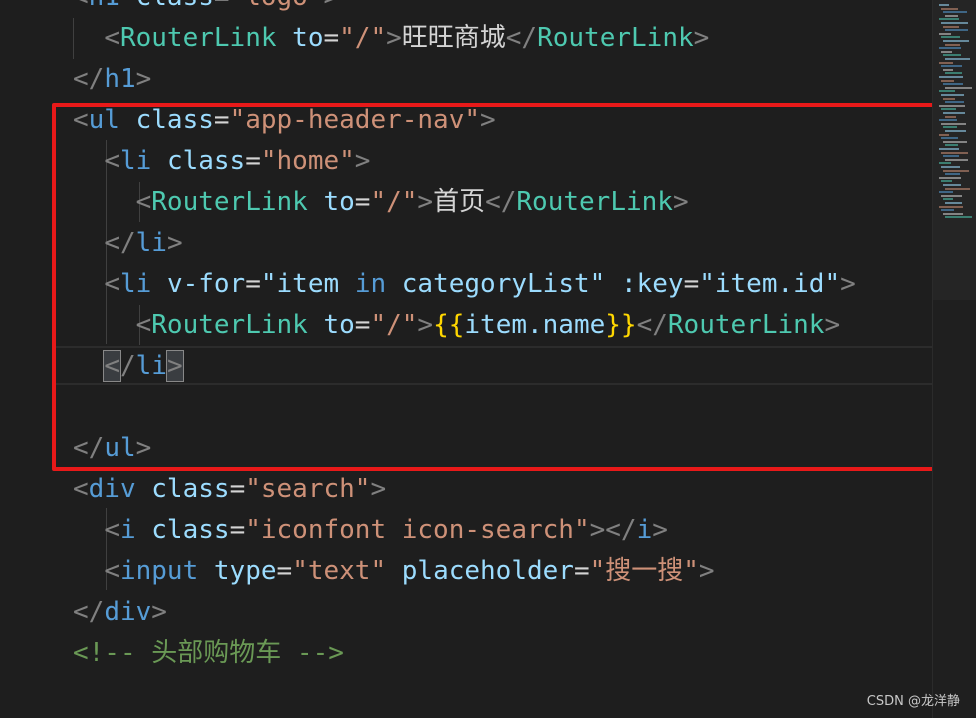 Image resolution: width=976 pixels, height=718 pixels. What do you see at coordinates (245, 571) in the screenshot?
I see `code-token: type` at bounding box center [245, 571].